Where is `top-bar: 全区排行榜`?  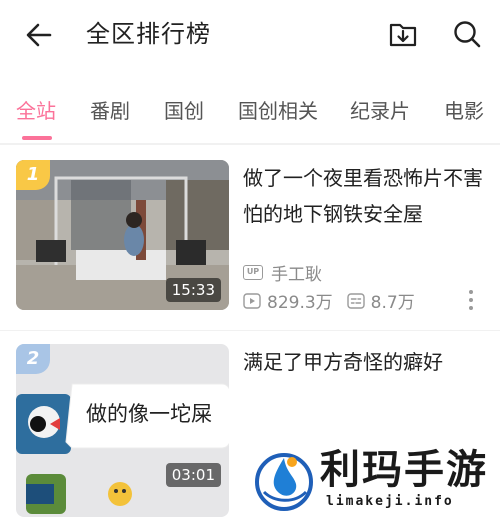
top-bar: 全区排行榜 is located at coordinates (250, 36).